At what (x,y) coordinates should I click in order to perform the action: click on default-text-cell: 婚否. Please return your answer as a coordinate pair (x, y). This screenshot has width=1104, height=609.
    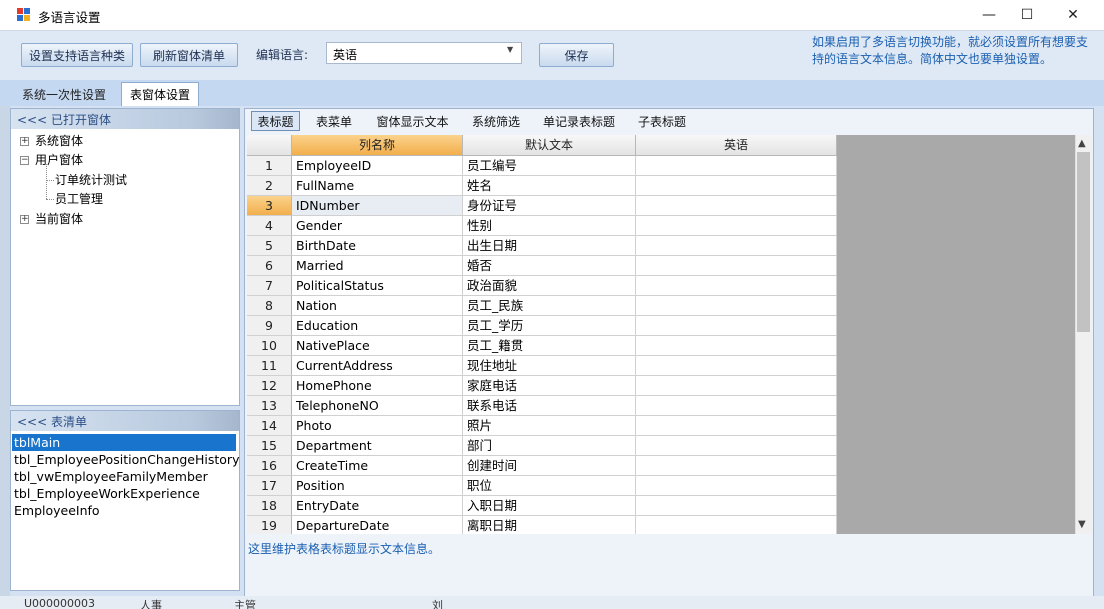
    Looking at the image, I should click on (549, 266).